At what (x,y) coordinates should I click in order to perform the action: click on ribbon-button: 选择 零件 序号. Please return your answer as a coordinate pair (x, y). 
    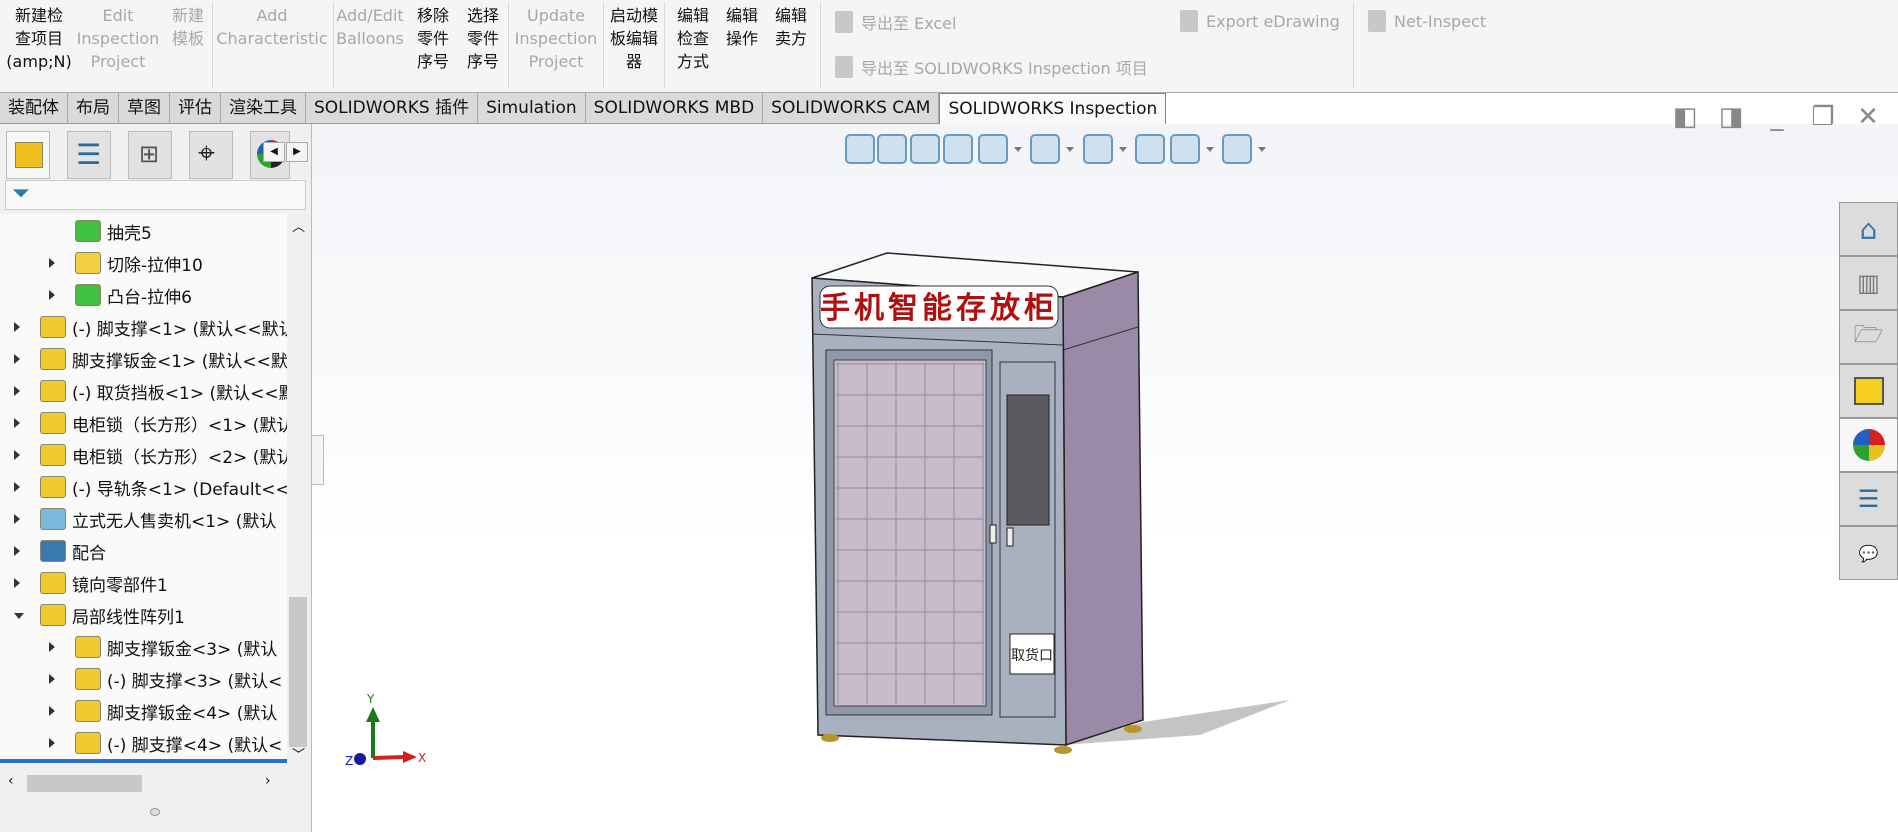
    Looking at the image, I should click on (483, 38).